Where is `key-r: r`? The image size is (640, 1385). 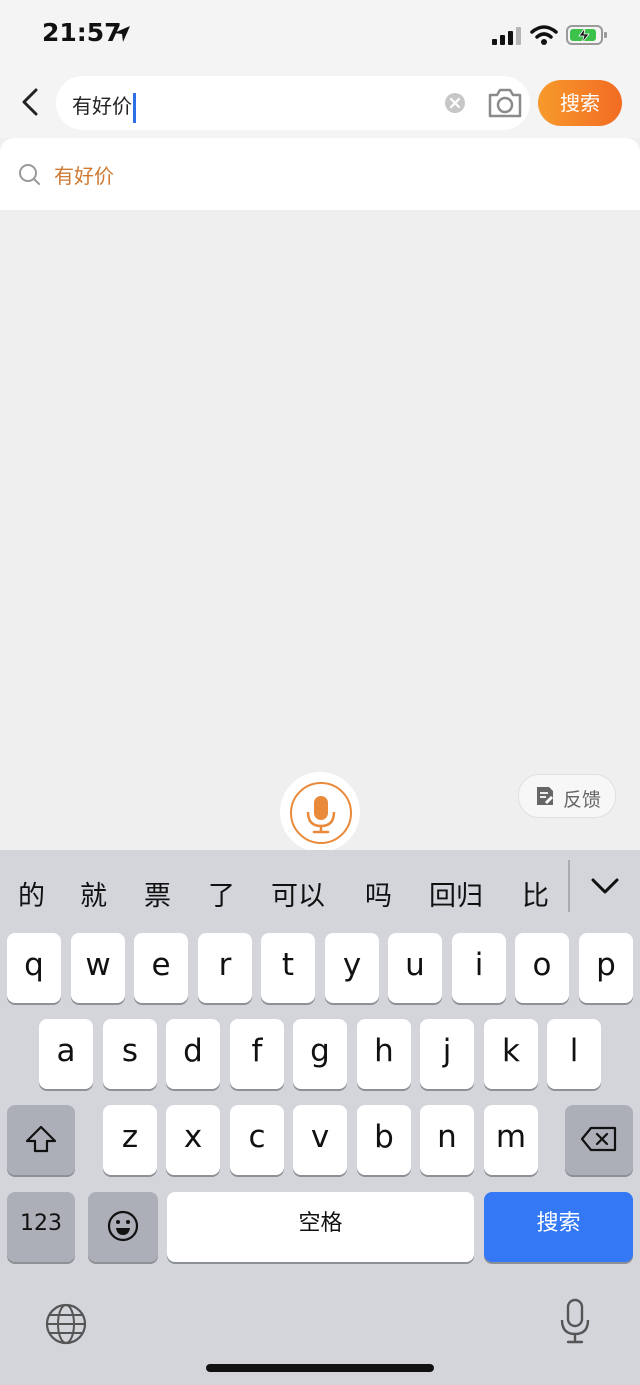 key-r: r is located at coordinates (225, 968).